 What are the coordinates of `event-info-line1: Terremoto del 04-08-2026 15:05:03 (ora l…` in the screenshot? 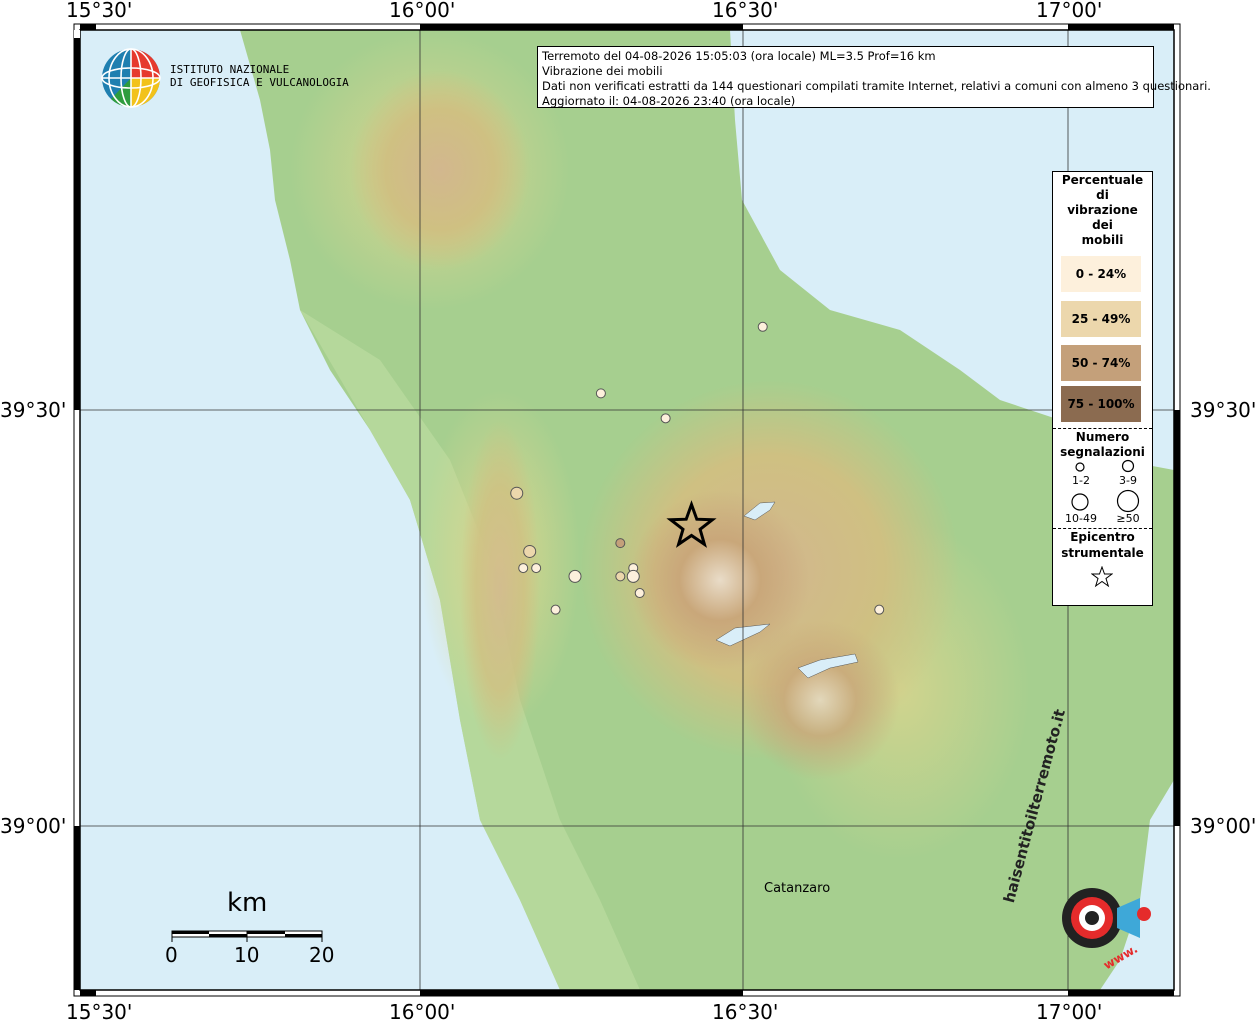 It's located at (739, 56).